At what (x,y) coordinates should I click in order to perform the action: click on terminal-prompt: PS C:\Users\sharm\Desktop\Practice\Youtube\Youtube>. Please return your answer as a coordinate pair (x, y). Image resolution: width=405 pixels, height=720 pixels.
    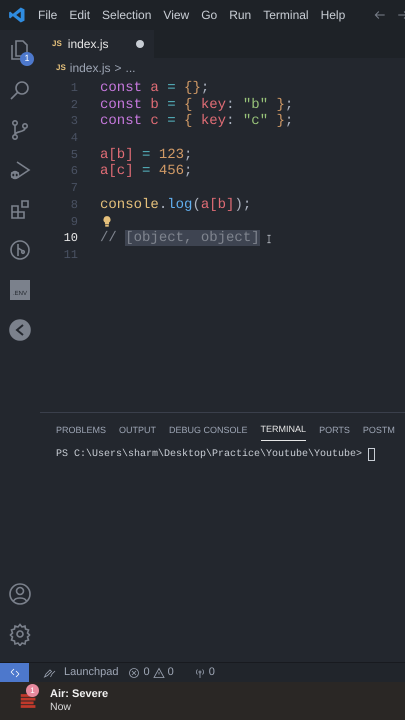
    Looking at the image, I should click on (209, 455).